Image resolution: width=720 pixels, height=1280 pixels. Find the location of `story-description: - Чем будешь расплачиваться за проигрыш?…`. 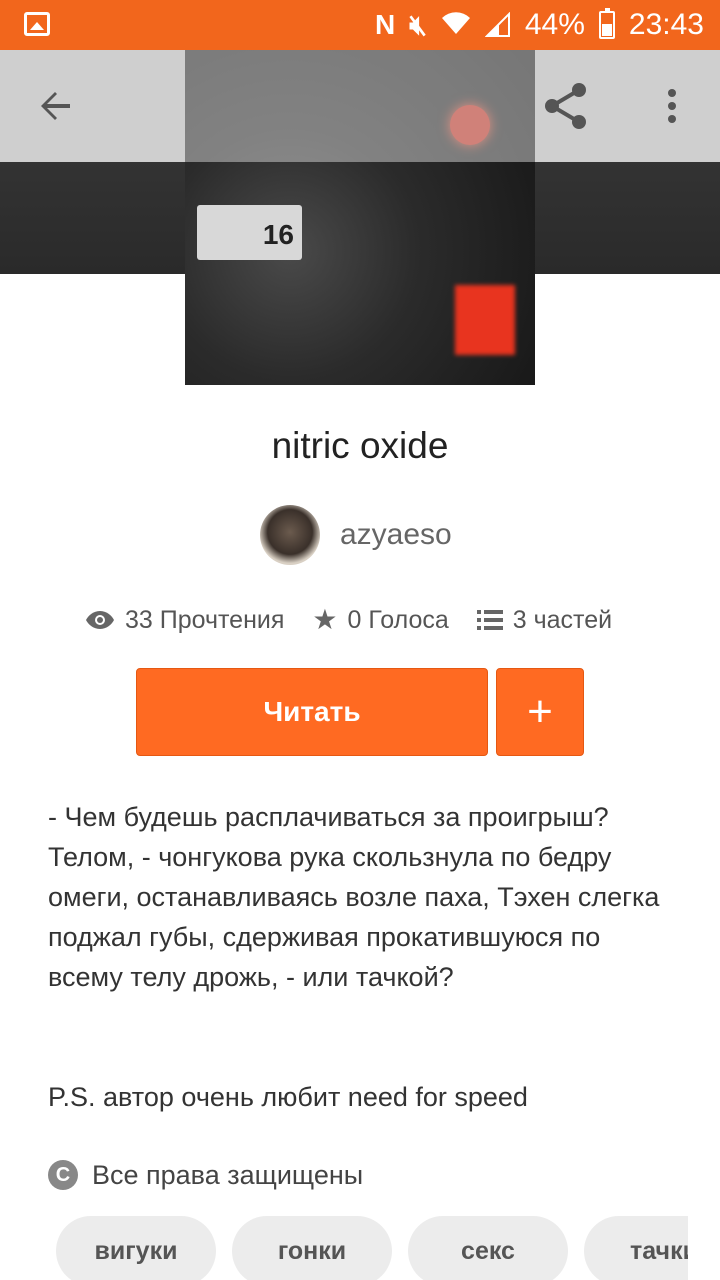

story-description: - Чем будешь расплачиваться за проигрыш?… is located at coordinates (354, 897).